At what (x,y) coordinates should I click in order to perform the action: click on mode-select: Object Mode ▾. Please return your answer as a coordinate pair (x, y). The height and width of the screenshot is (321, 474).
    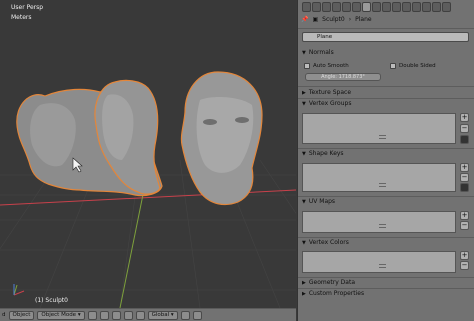
    Looking at the image, I should click on (61, 315).